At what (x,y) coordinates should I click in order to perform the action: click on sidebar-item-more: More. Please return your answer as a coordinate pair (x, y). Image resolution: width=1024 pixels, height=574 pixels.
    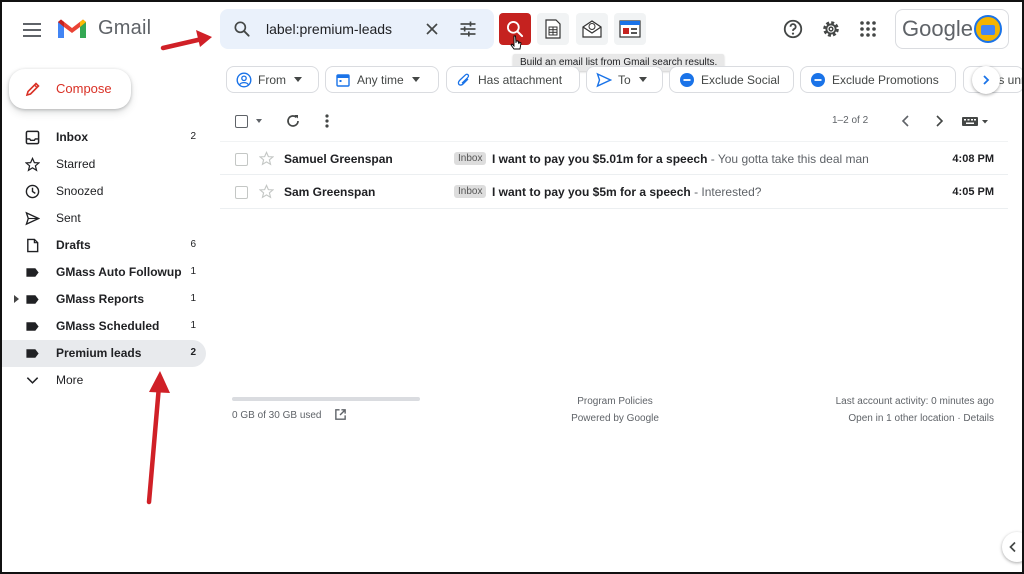
    Looking at the image, I should click on (103, 380).